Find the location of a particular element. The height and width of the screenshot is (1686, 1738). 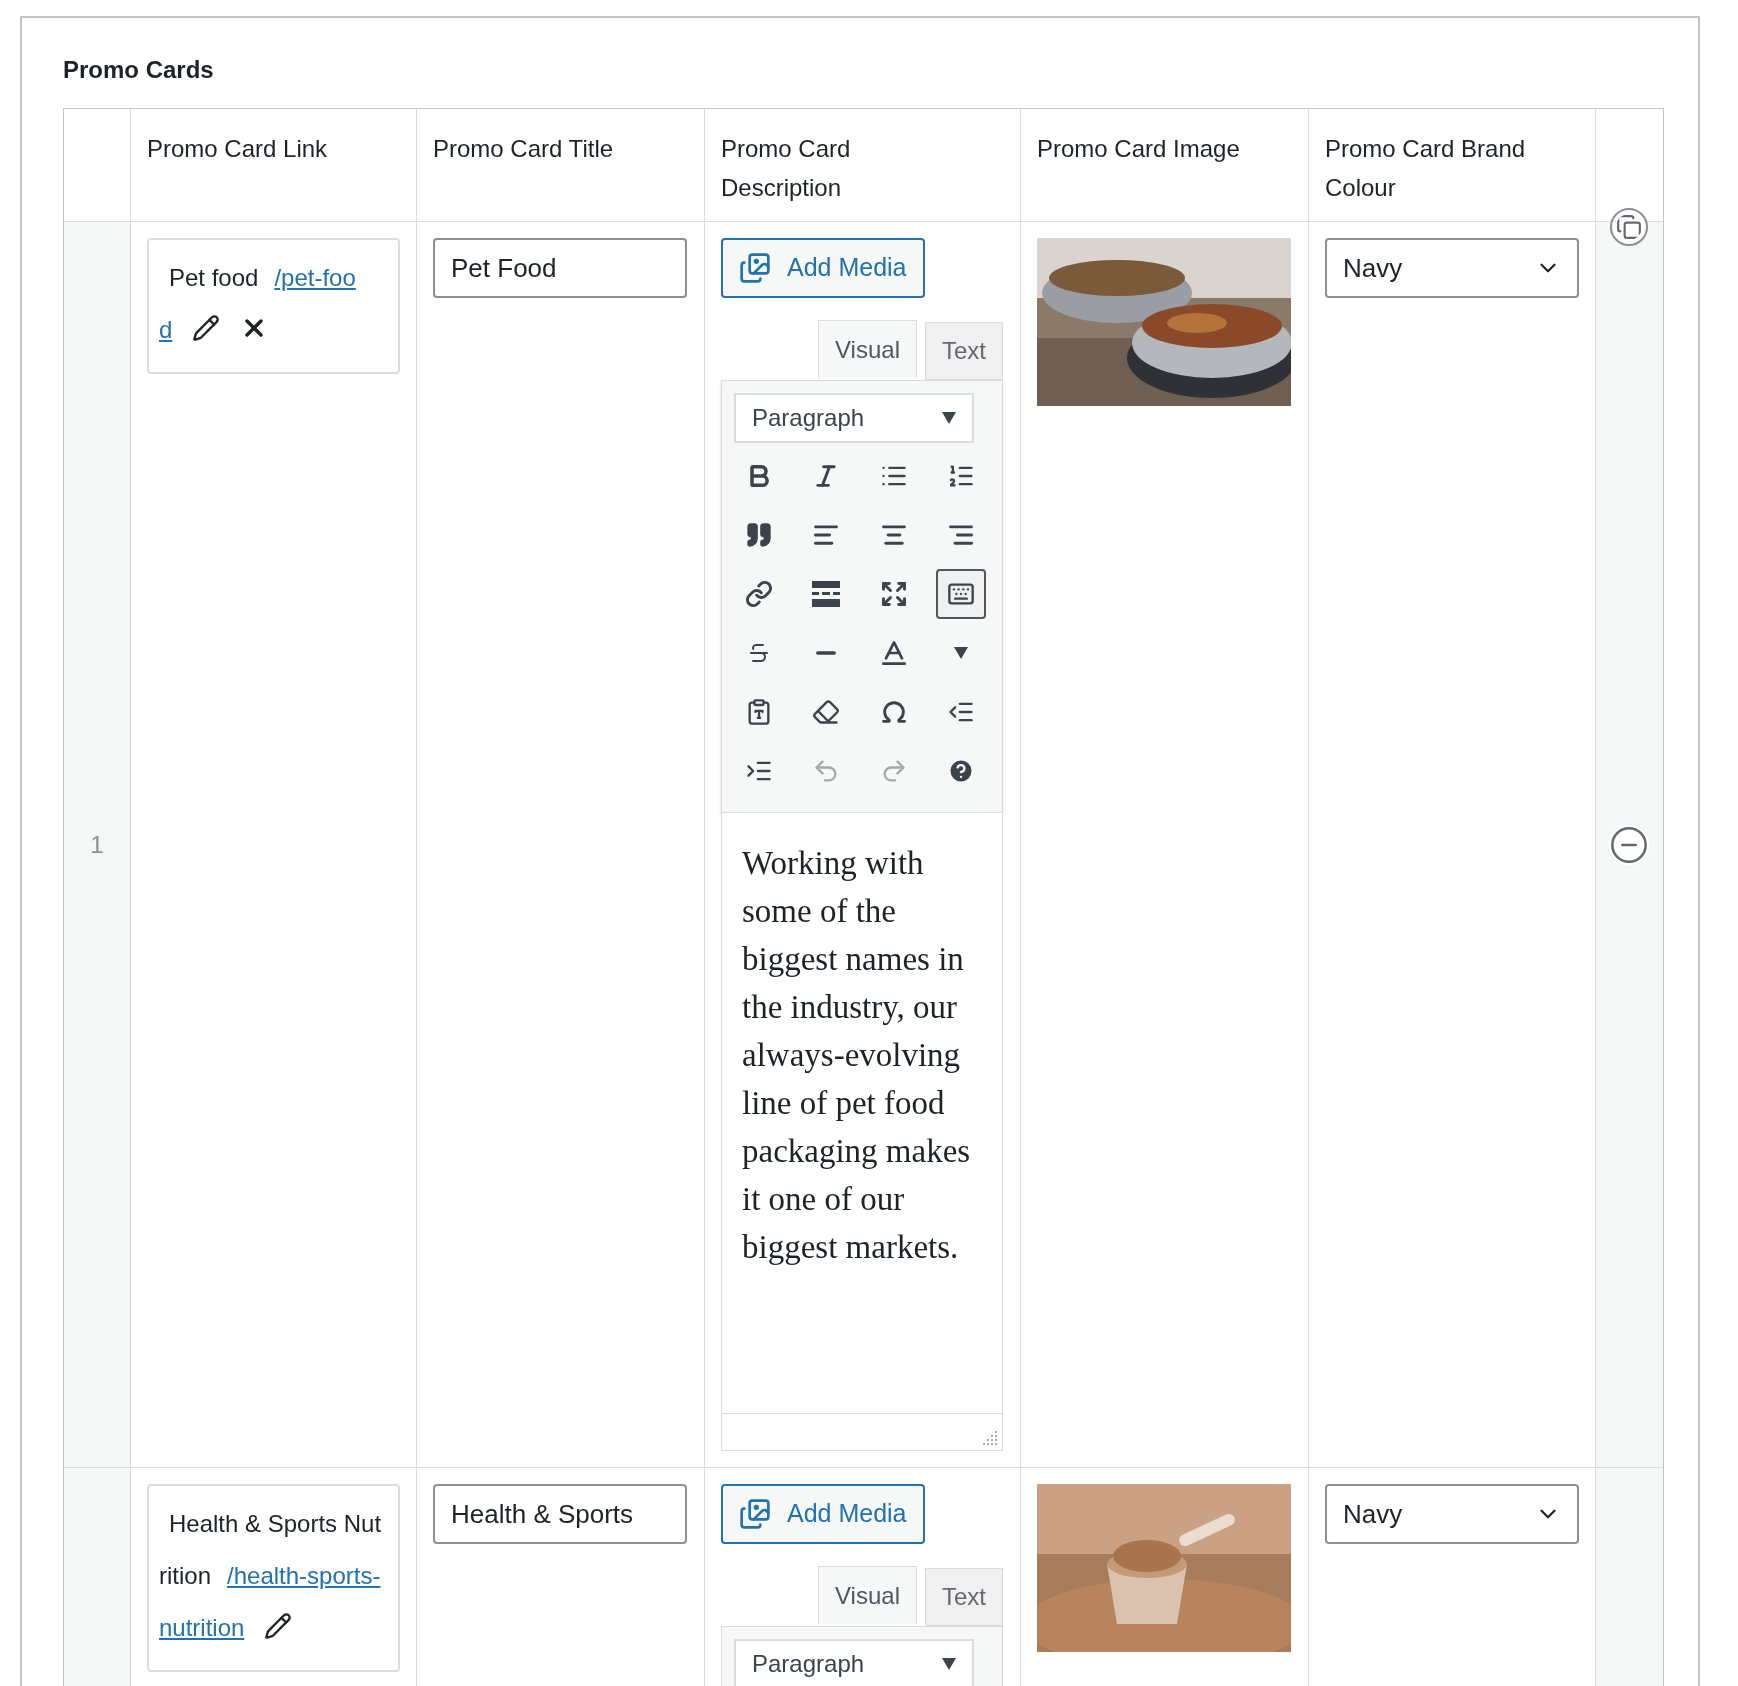

column-header: Promo Card Image is located at coordinates (1139, 149).